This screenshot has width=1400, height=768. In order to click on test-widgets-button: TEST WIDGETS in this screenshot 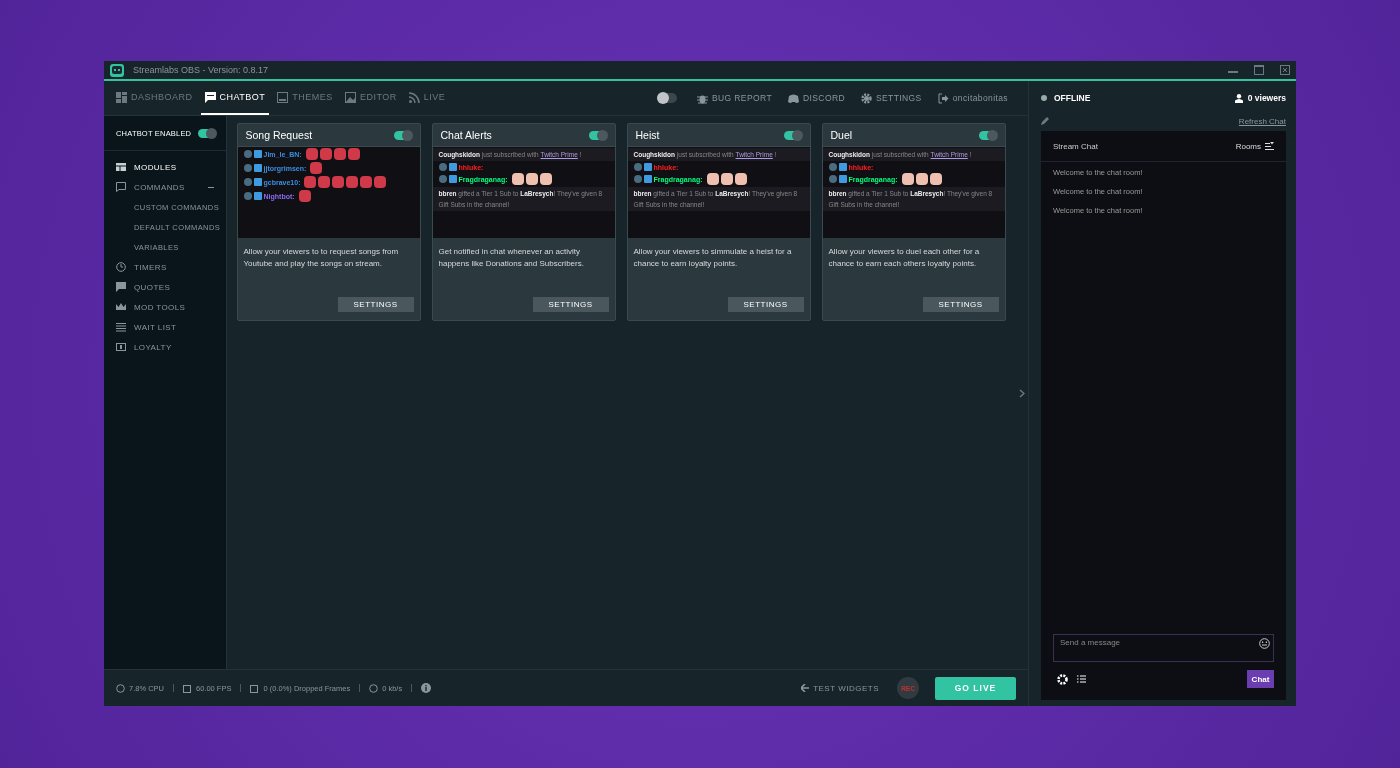, I will do `click(840, 688)`.